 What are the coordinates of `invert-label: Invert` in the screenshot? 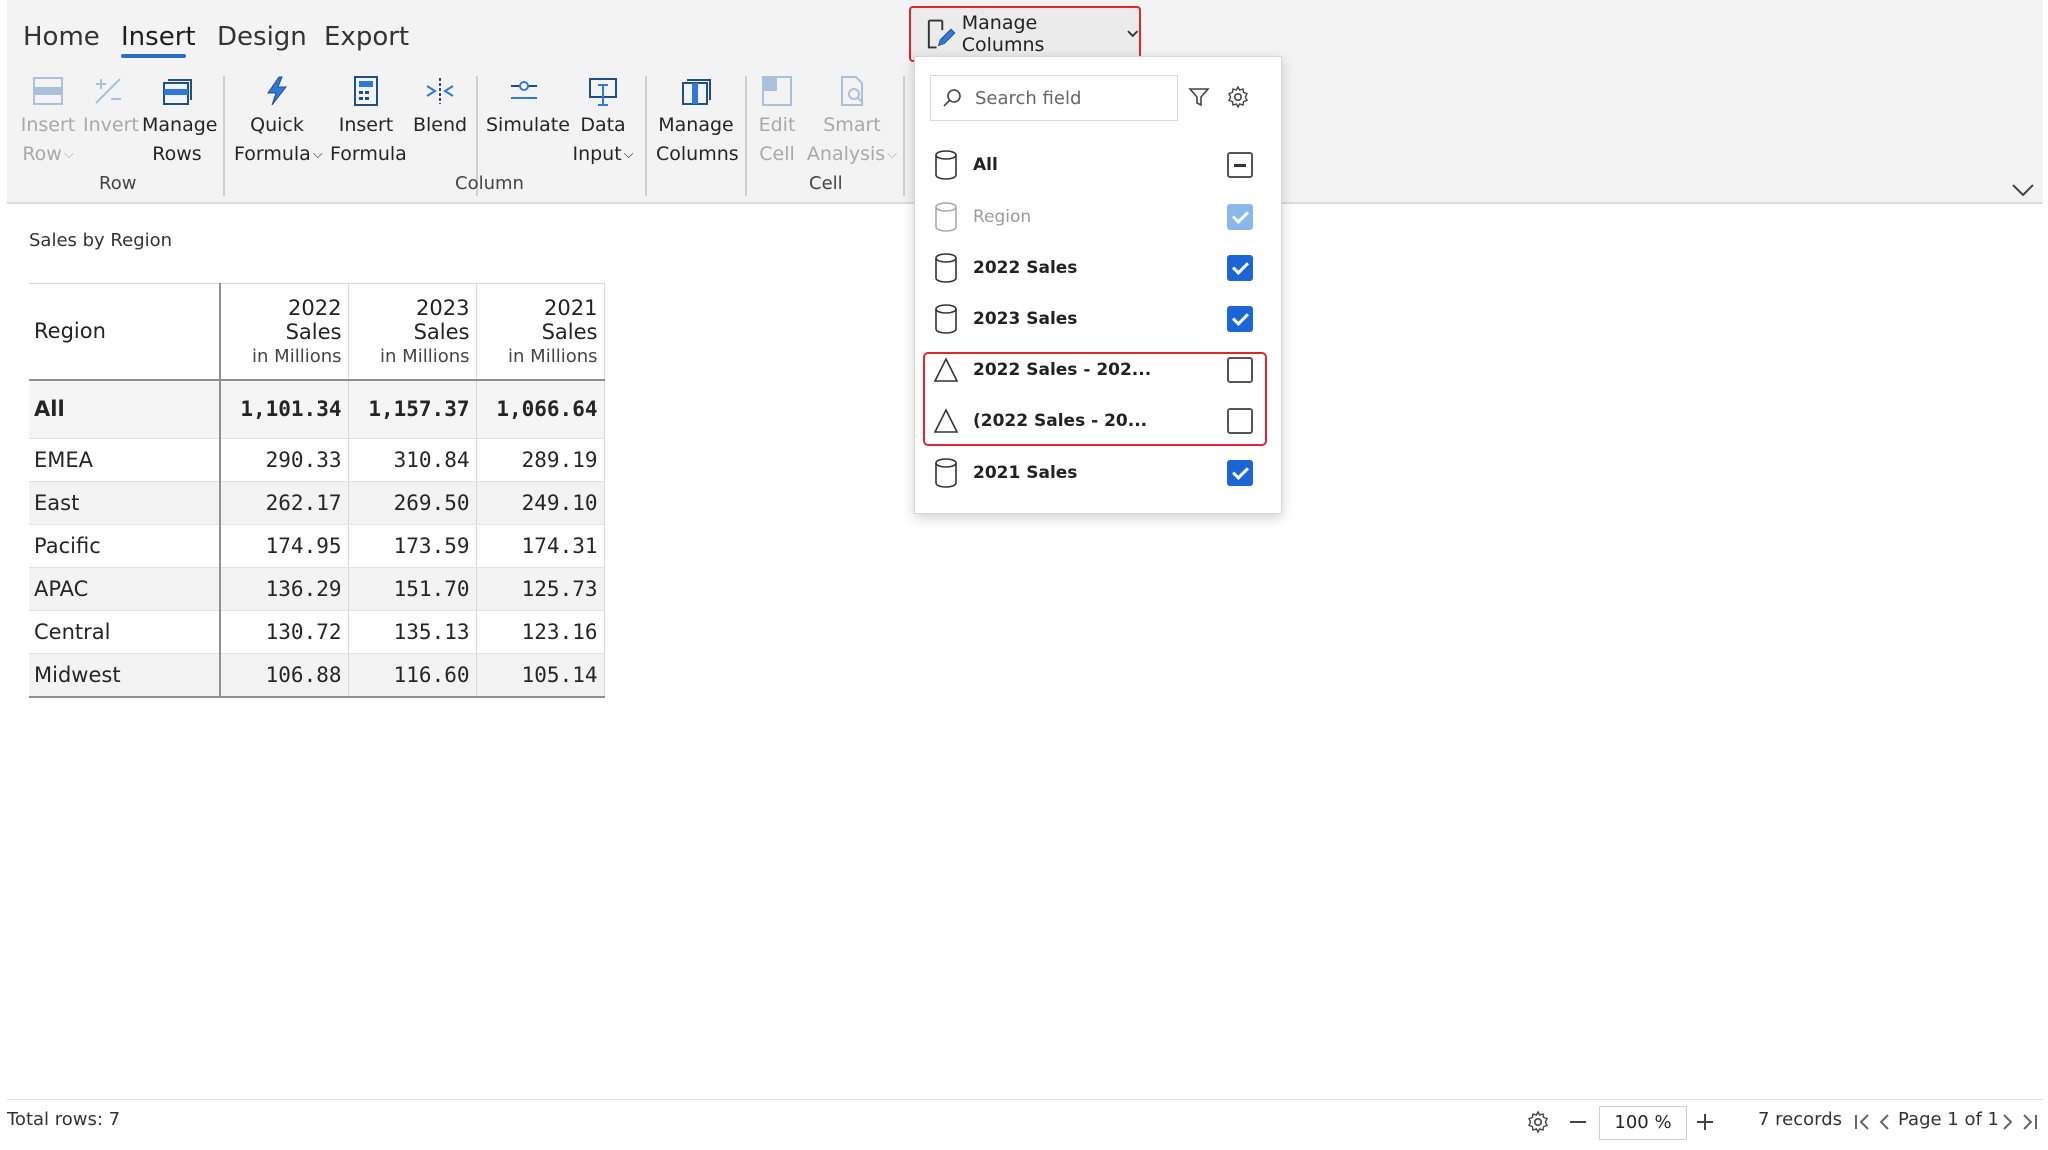 It's located at (111, 125).